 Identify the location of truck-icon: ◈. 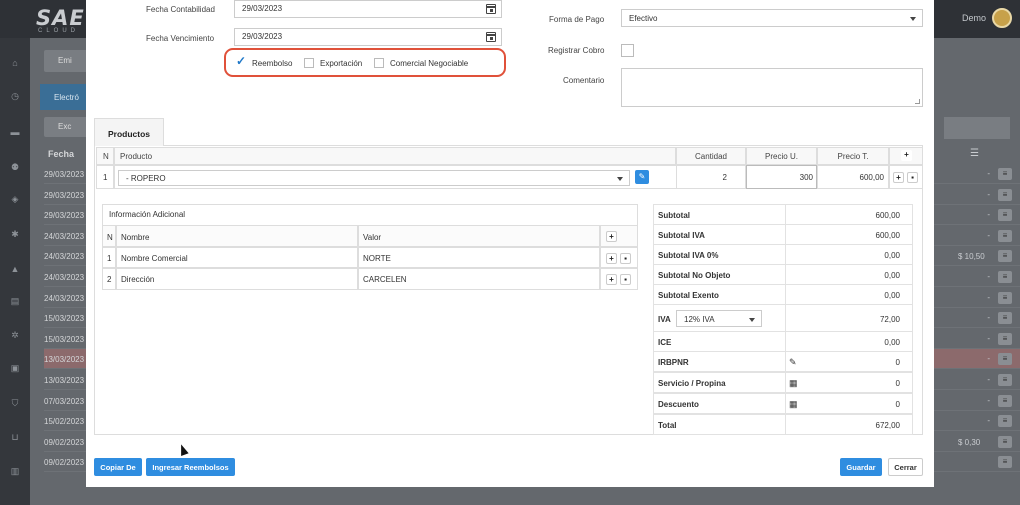
(15, 199).